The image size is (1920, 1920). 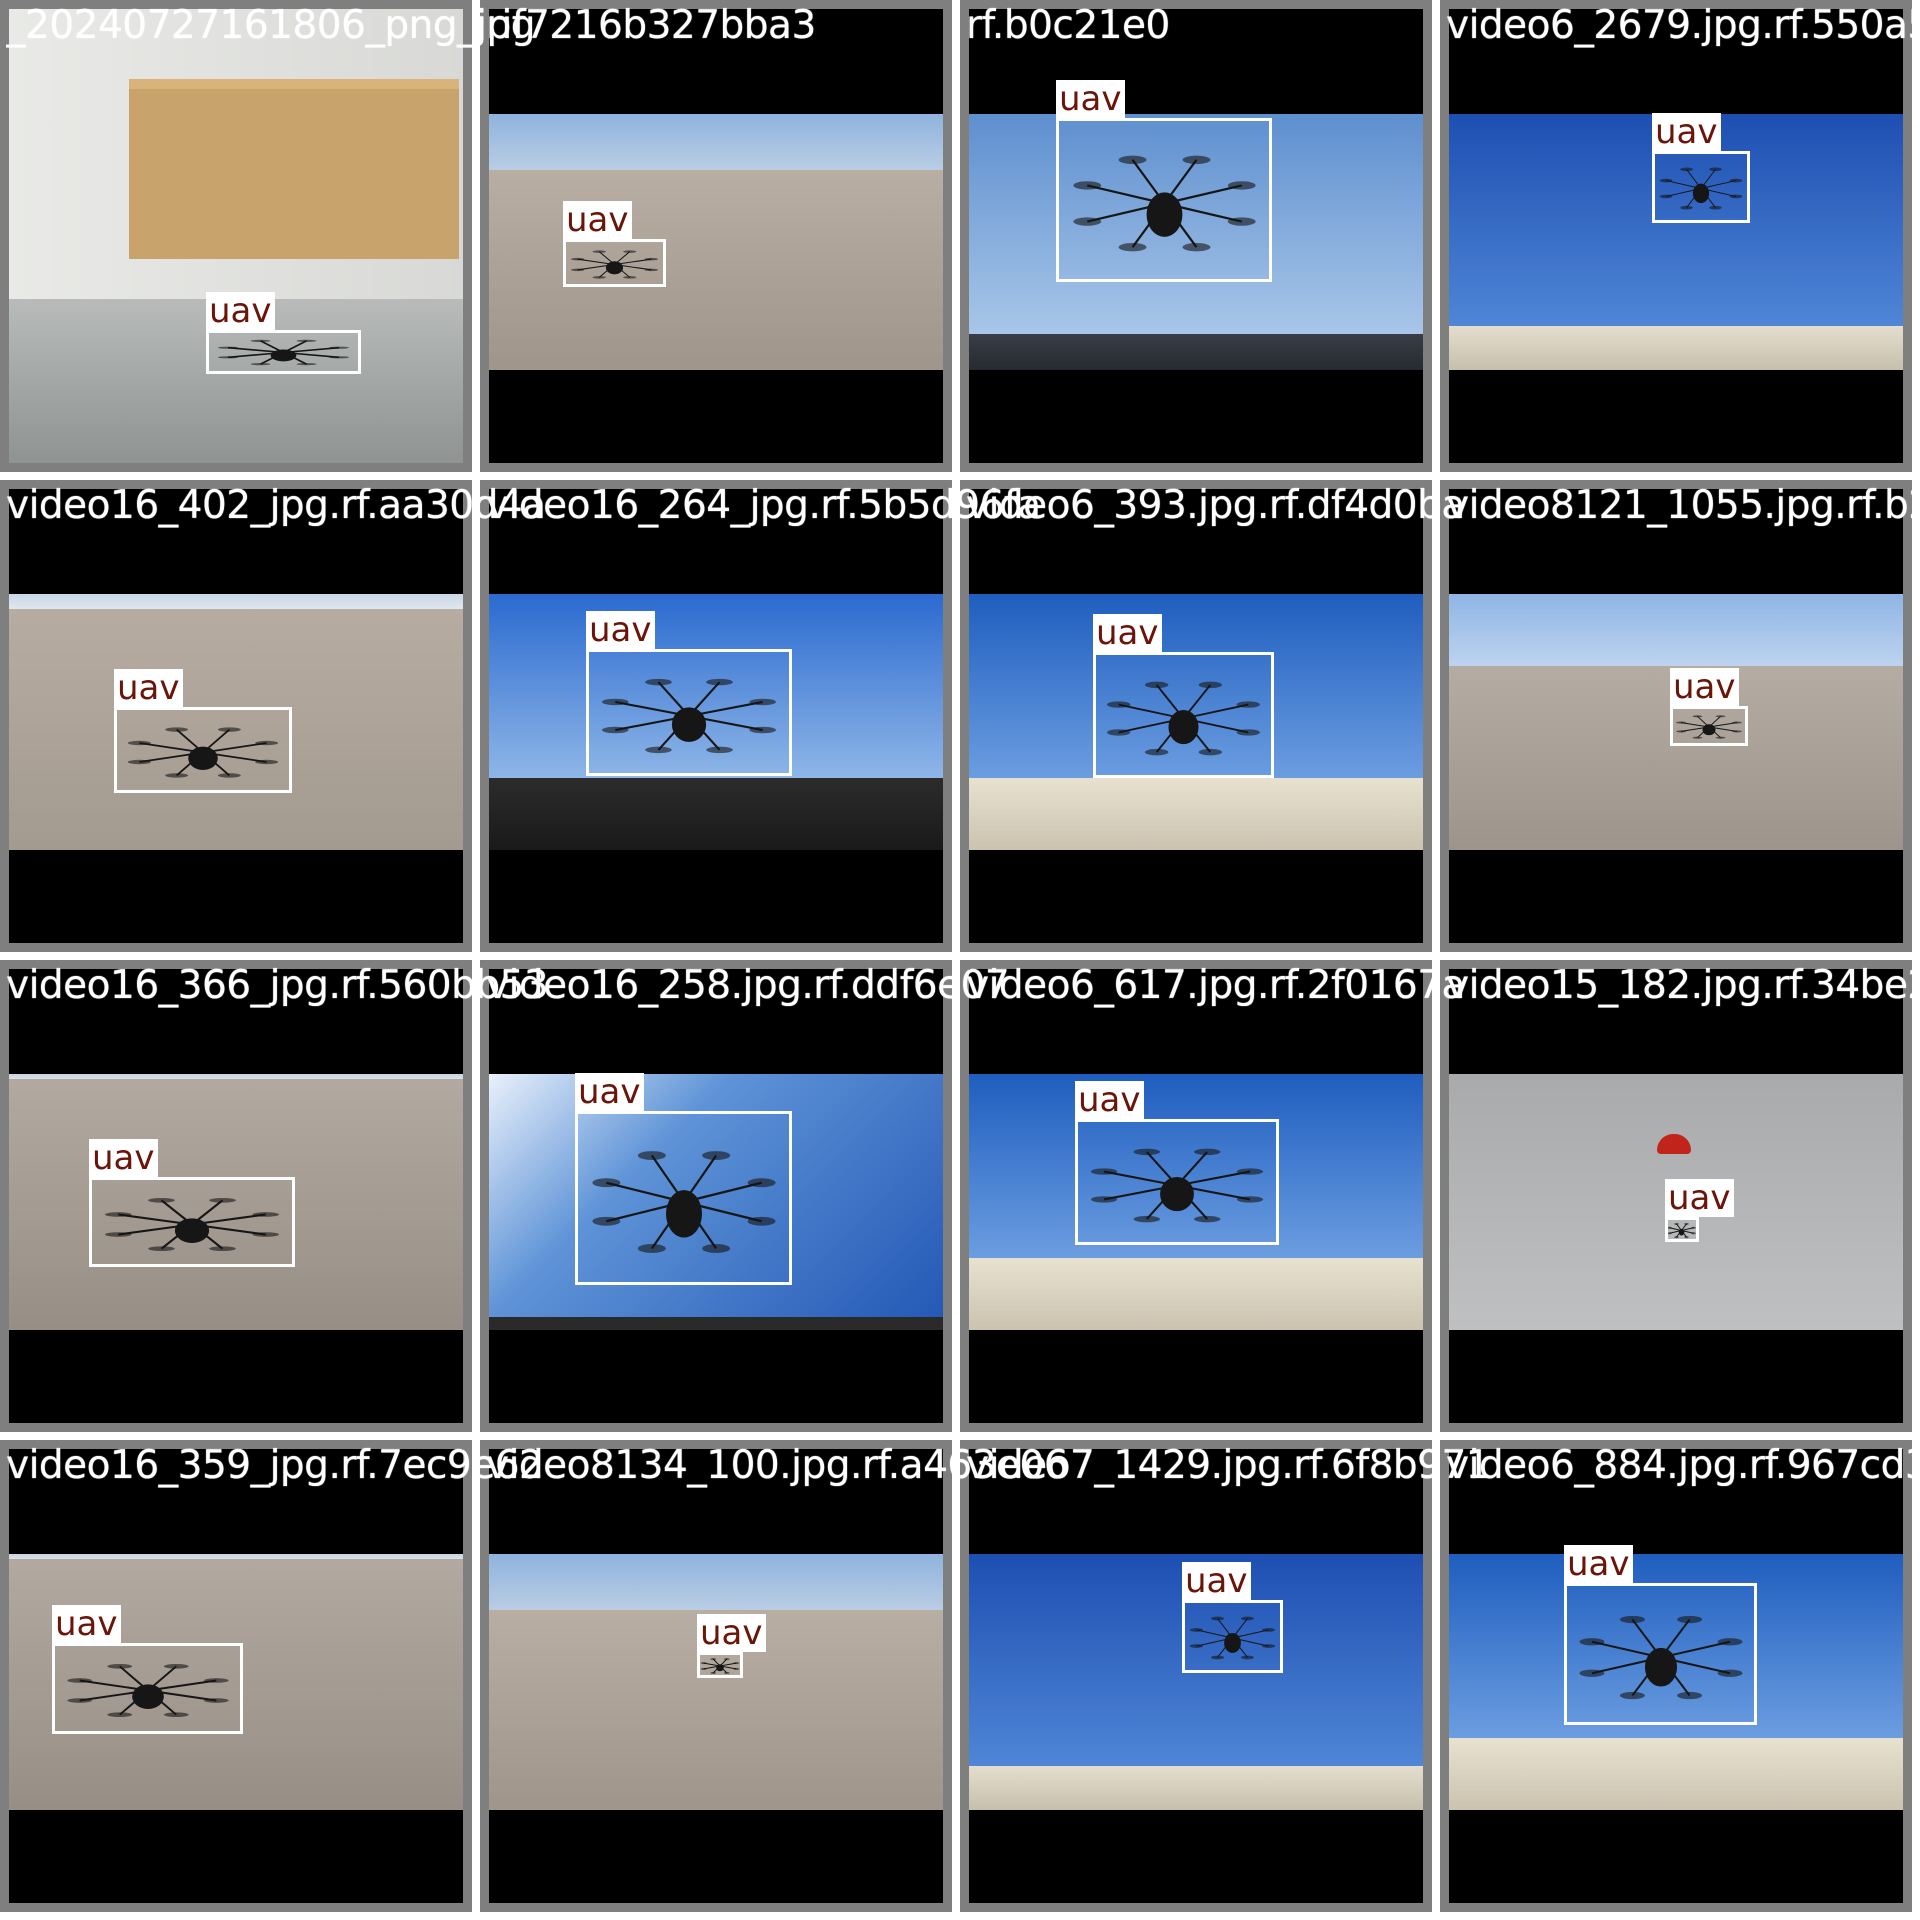 What do you see at coordinates (276, 506) in the screenshot?
I see `tile-filename: video16_402_jpg.rf.aa30d4a` at bounding box center [276, 506].